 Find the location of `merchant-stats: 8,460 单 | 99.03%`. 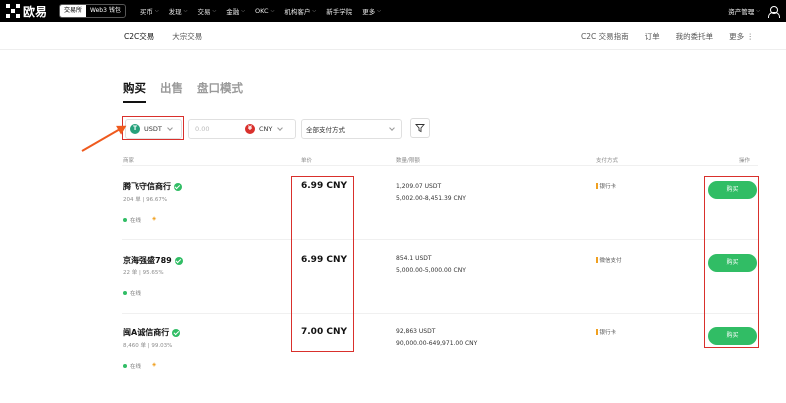

merchant-stats: 8,460 单 | 99.03% is located at coordinates (148, 346).